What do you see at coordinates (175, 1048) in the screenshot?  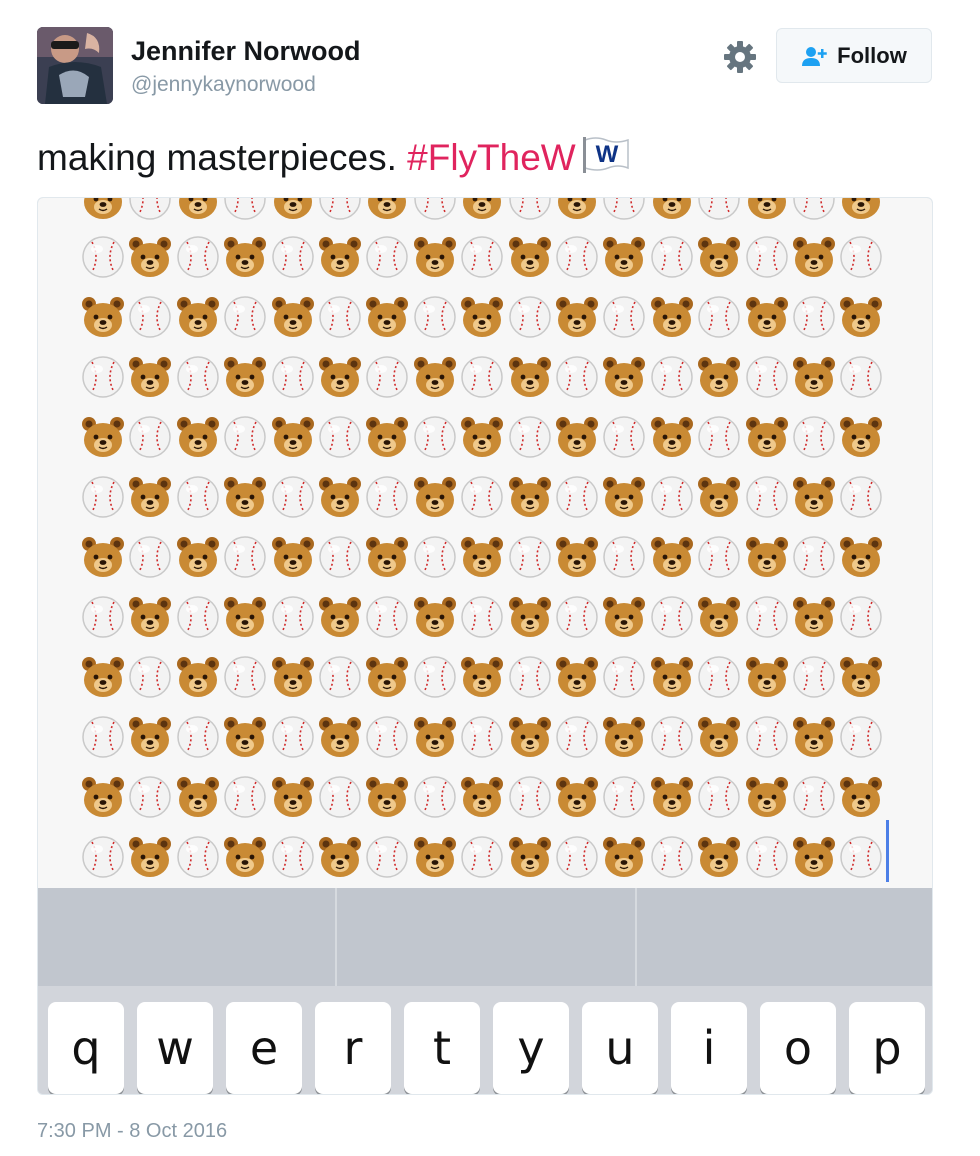 I see `key-w: w` at bounding box center [175, 1048].